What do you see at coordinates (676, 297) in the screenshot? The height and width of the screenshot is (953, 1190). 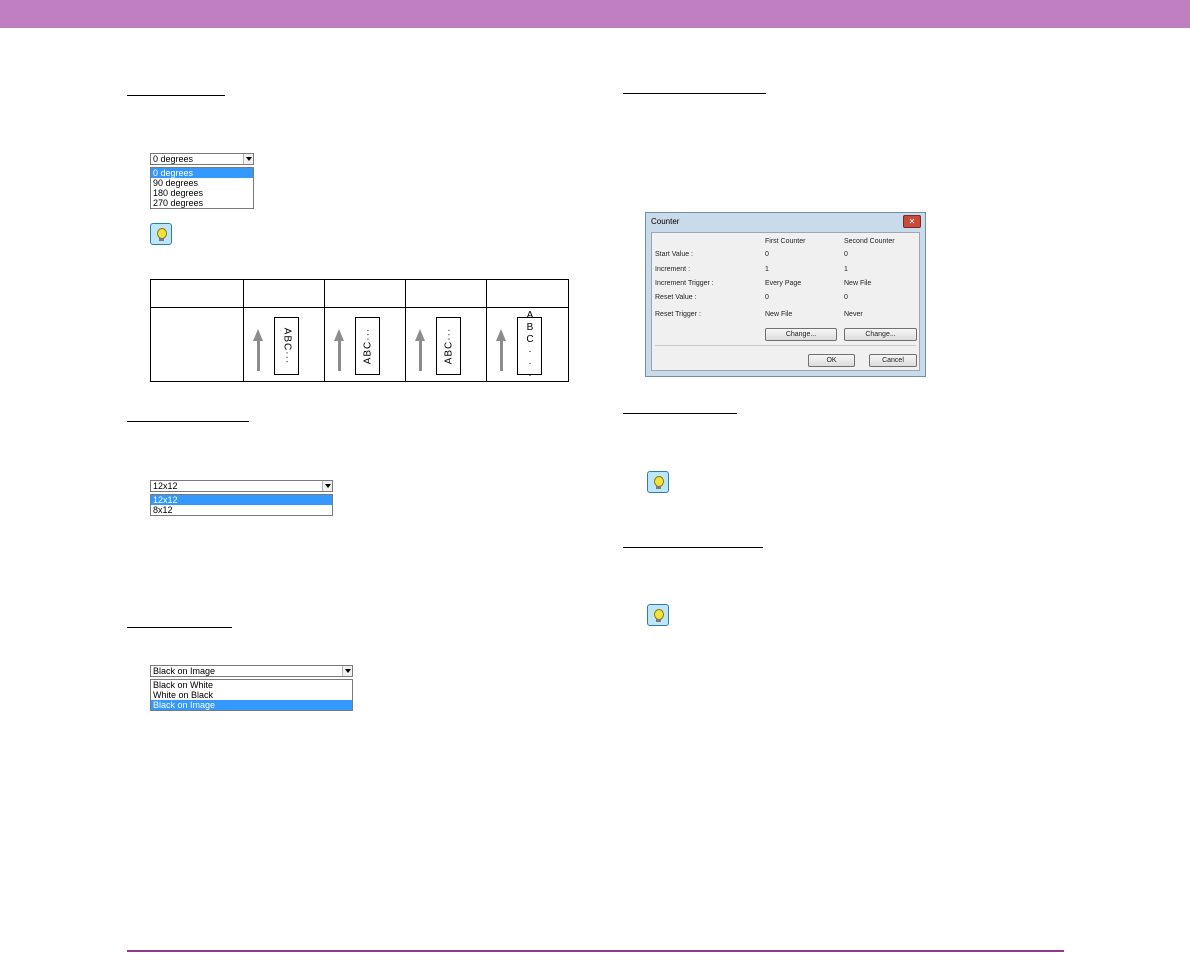 I see `row-label: Reset Value :` at bounding box center [676, 297].